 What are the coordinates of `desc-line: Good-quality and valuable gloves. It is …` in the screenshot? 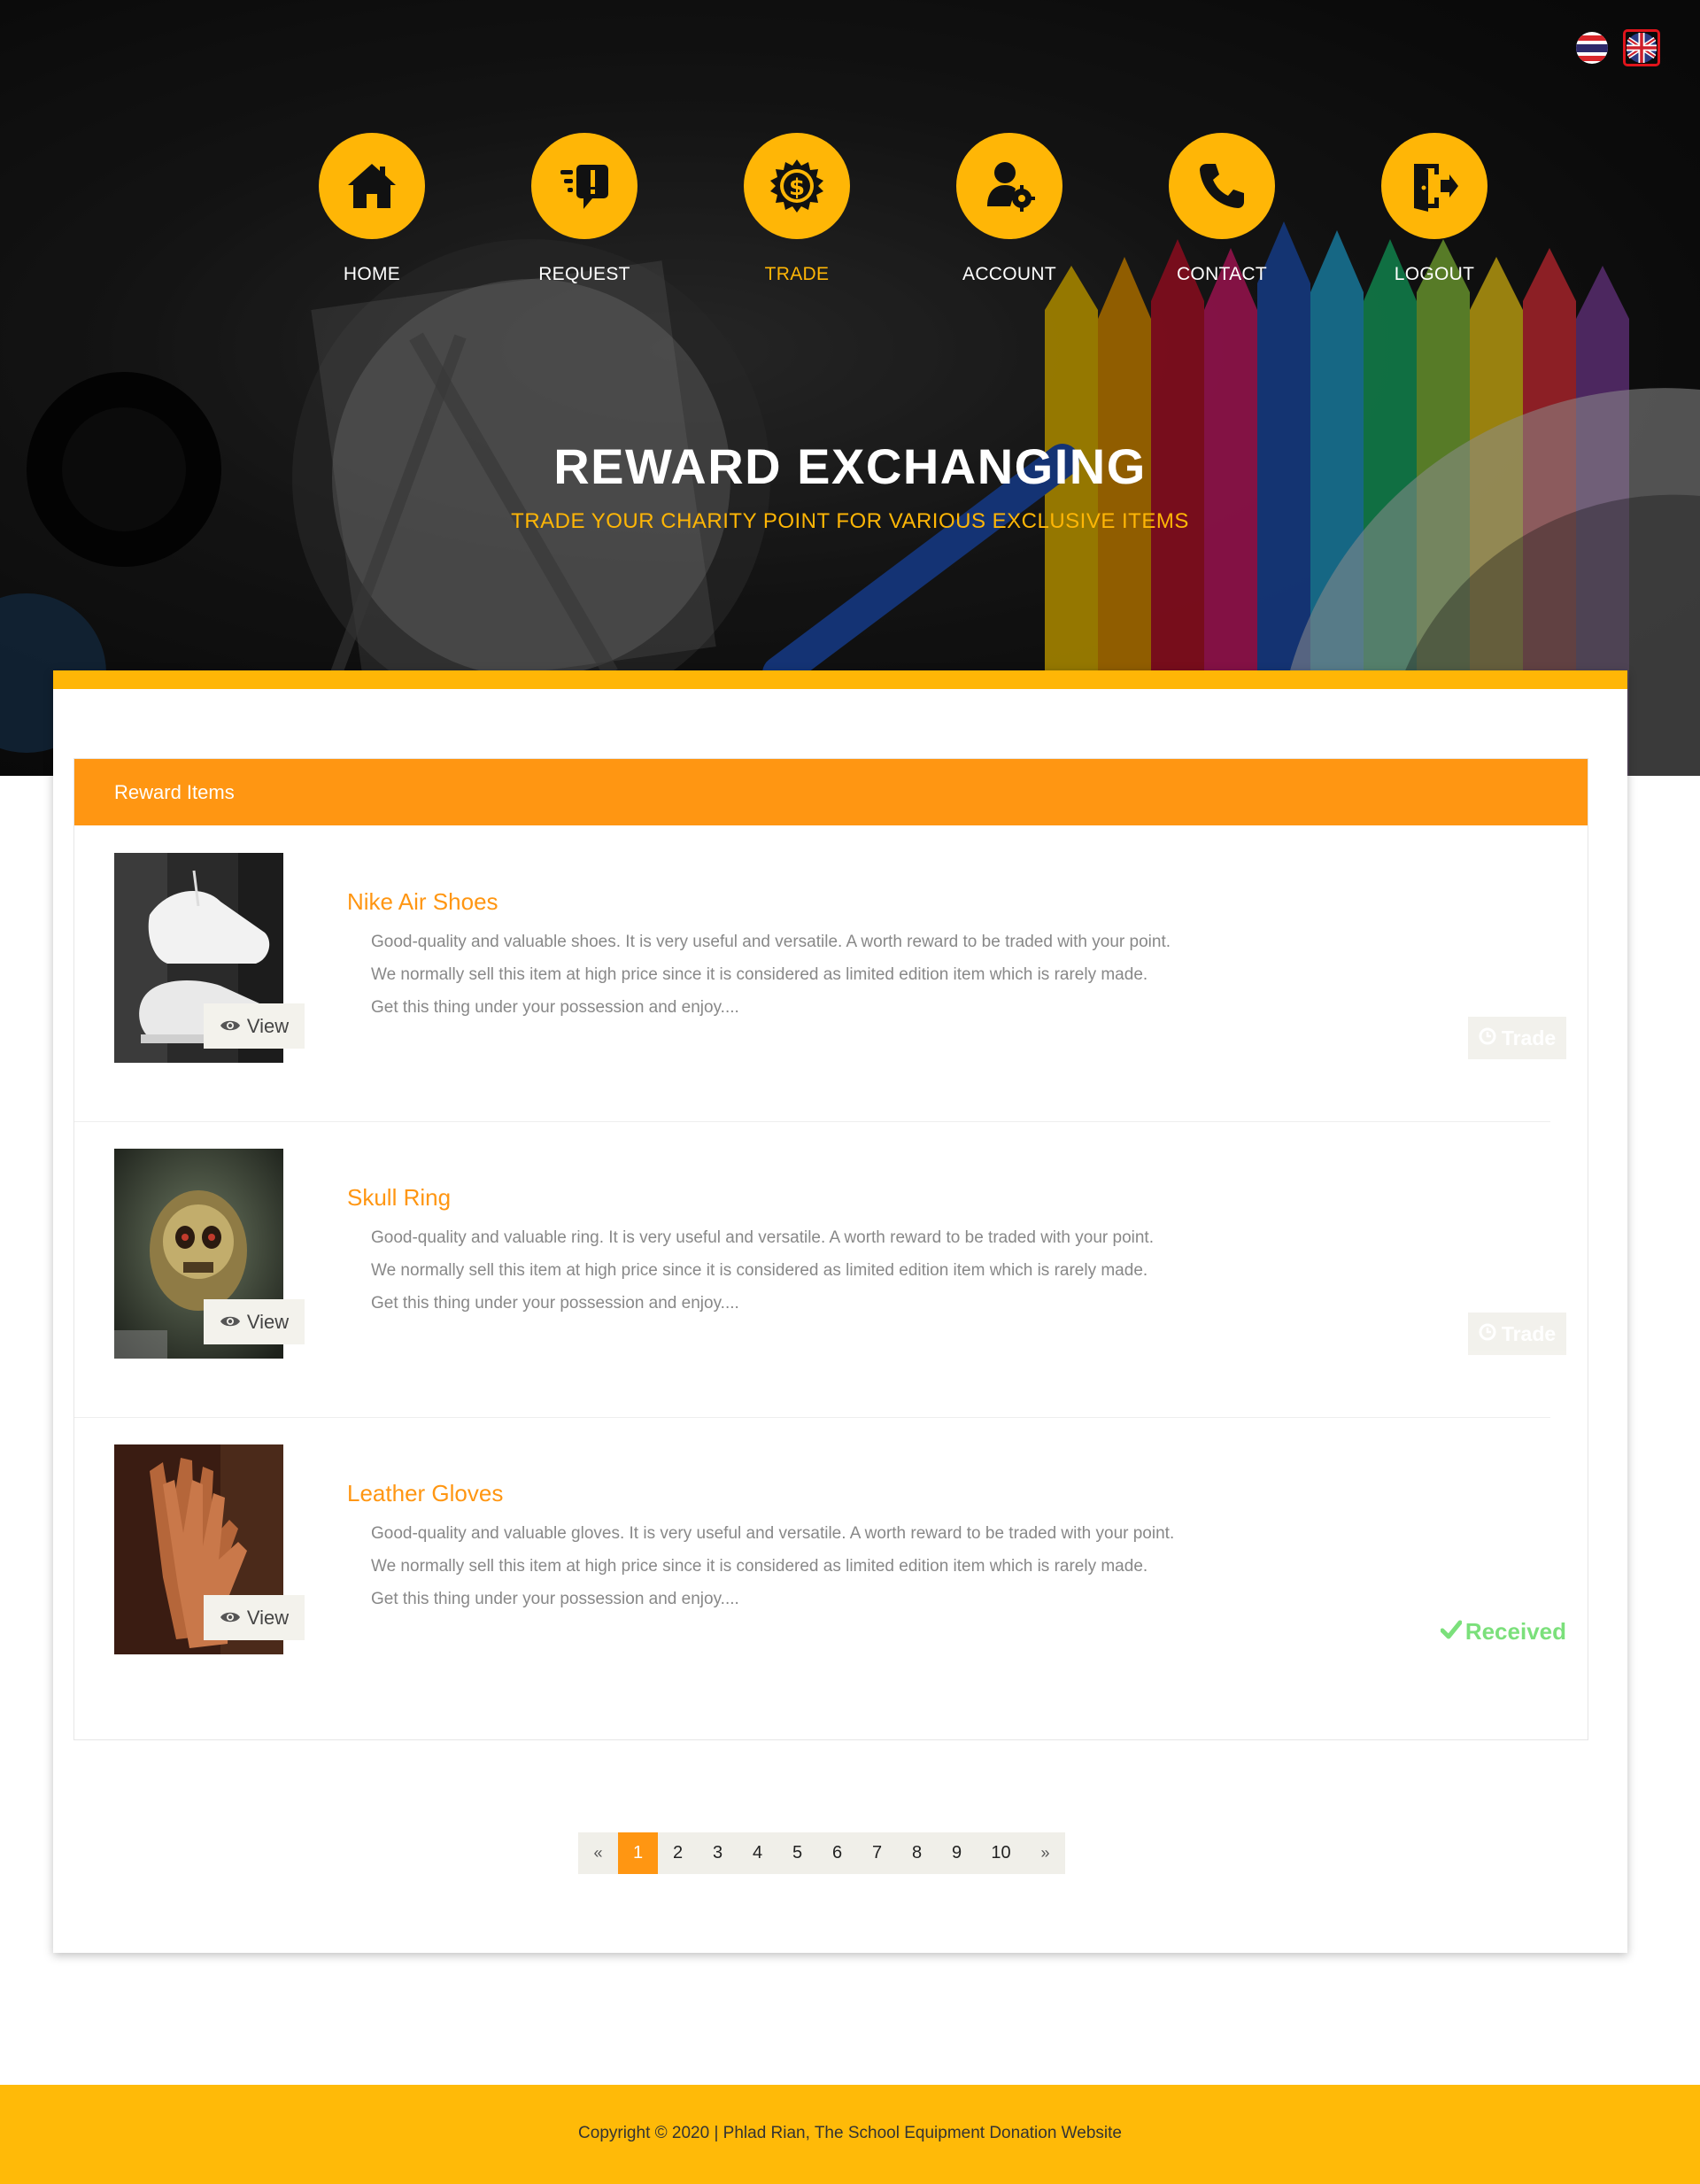 It's located at (773, 1533).